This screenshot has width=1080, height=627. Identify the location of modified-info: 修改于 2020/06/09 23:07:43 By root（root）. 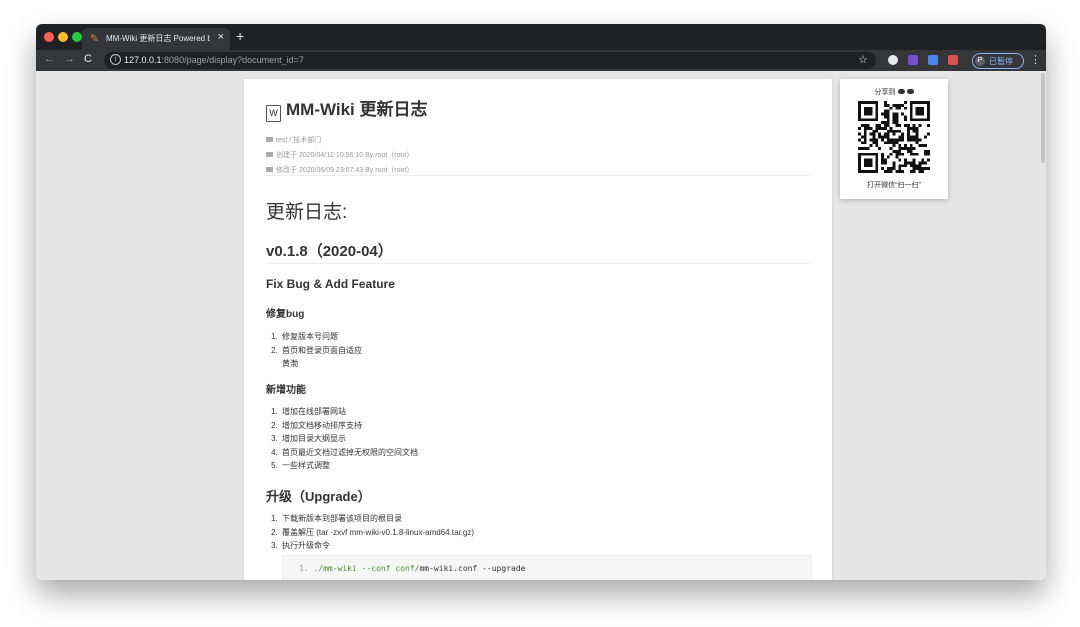
(339, 170).